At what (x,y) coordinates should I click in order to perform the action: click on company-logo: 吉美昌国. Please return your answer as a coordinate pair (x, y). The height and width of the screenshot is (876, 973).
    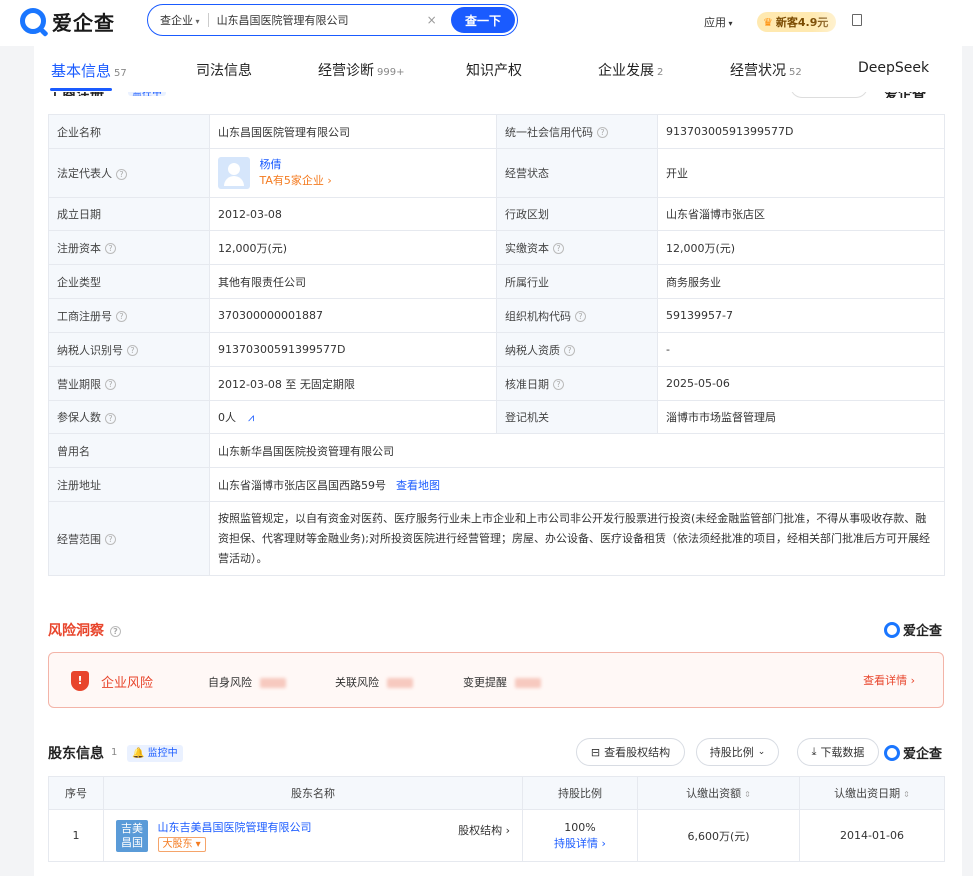
    Looking at the image, I should click on (132, 835).